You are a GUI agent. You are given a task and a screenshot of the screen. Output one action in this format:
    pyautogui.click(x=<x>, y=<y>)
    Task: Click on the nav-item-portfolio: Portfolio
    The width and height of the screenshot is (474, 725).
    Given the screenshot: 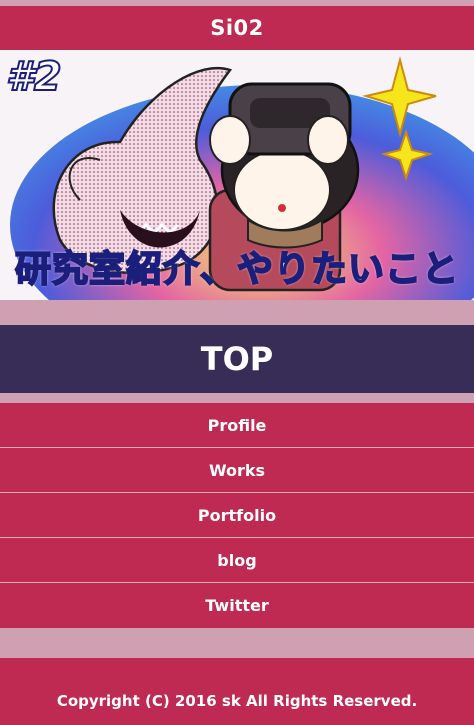 What is the action you would take?
    pyautogui.click(x=237, y=515)
    